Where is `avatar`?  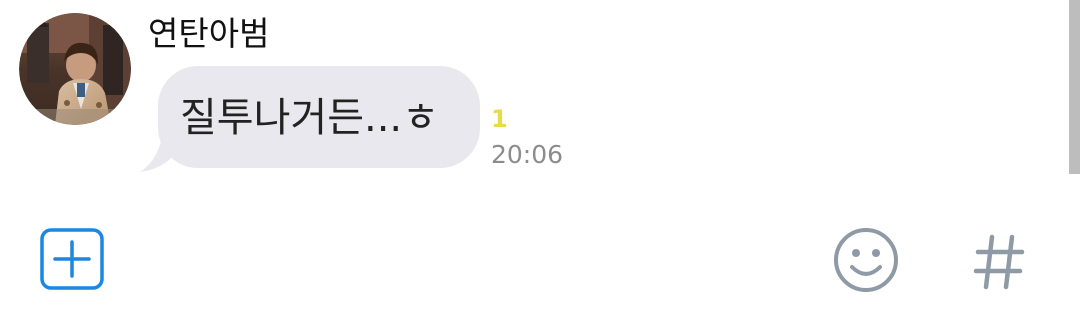
avatar is located at coordinates (75, 69).